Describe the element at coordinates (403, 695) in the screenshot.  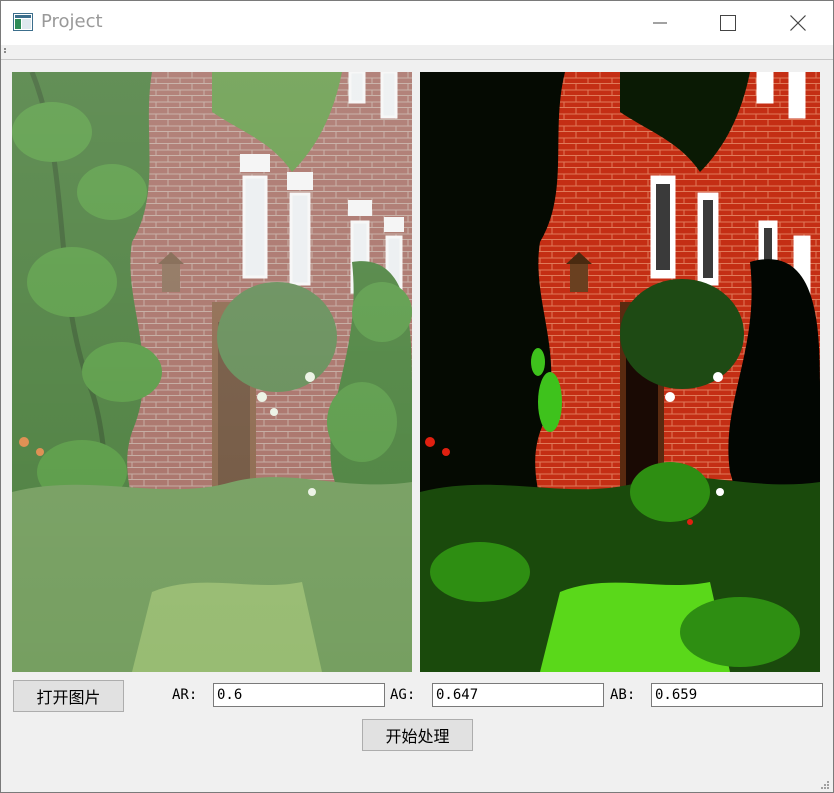
I see `ag-label: AG:` at that location.